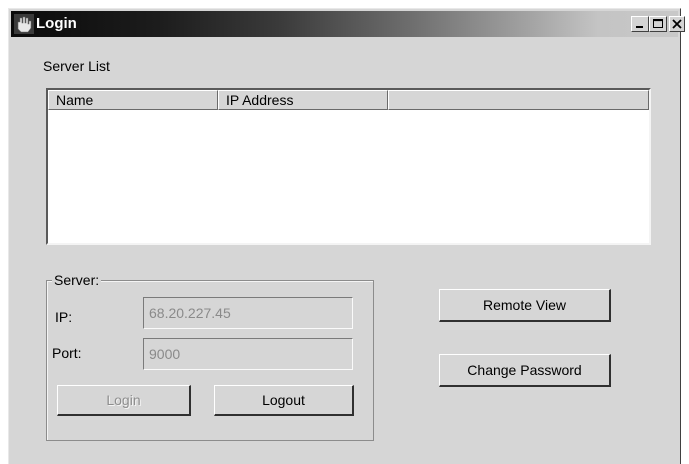 The width and height of the screenshot is (689, 464). Describe the element at coordinates (56, 23) in the screenshot. I see `window-title: Login` at that location.